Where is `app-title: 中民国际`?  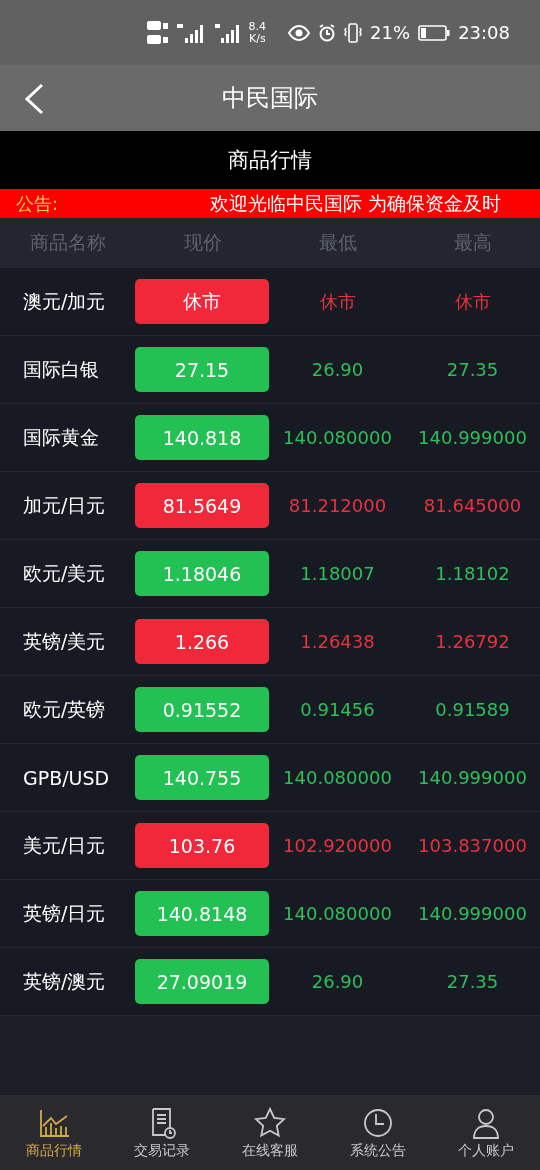 app-title: 中民国际 is located at coordinates (270, 98).